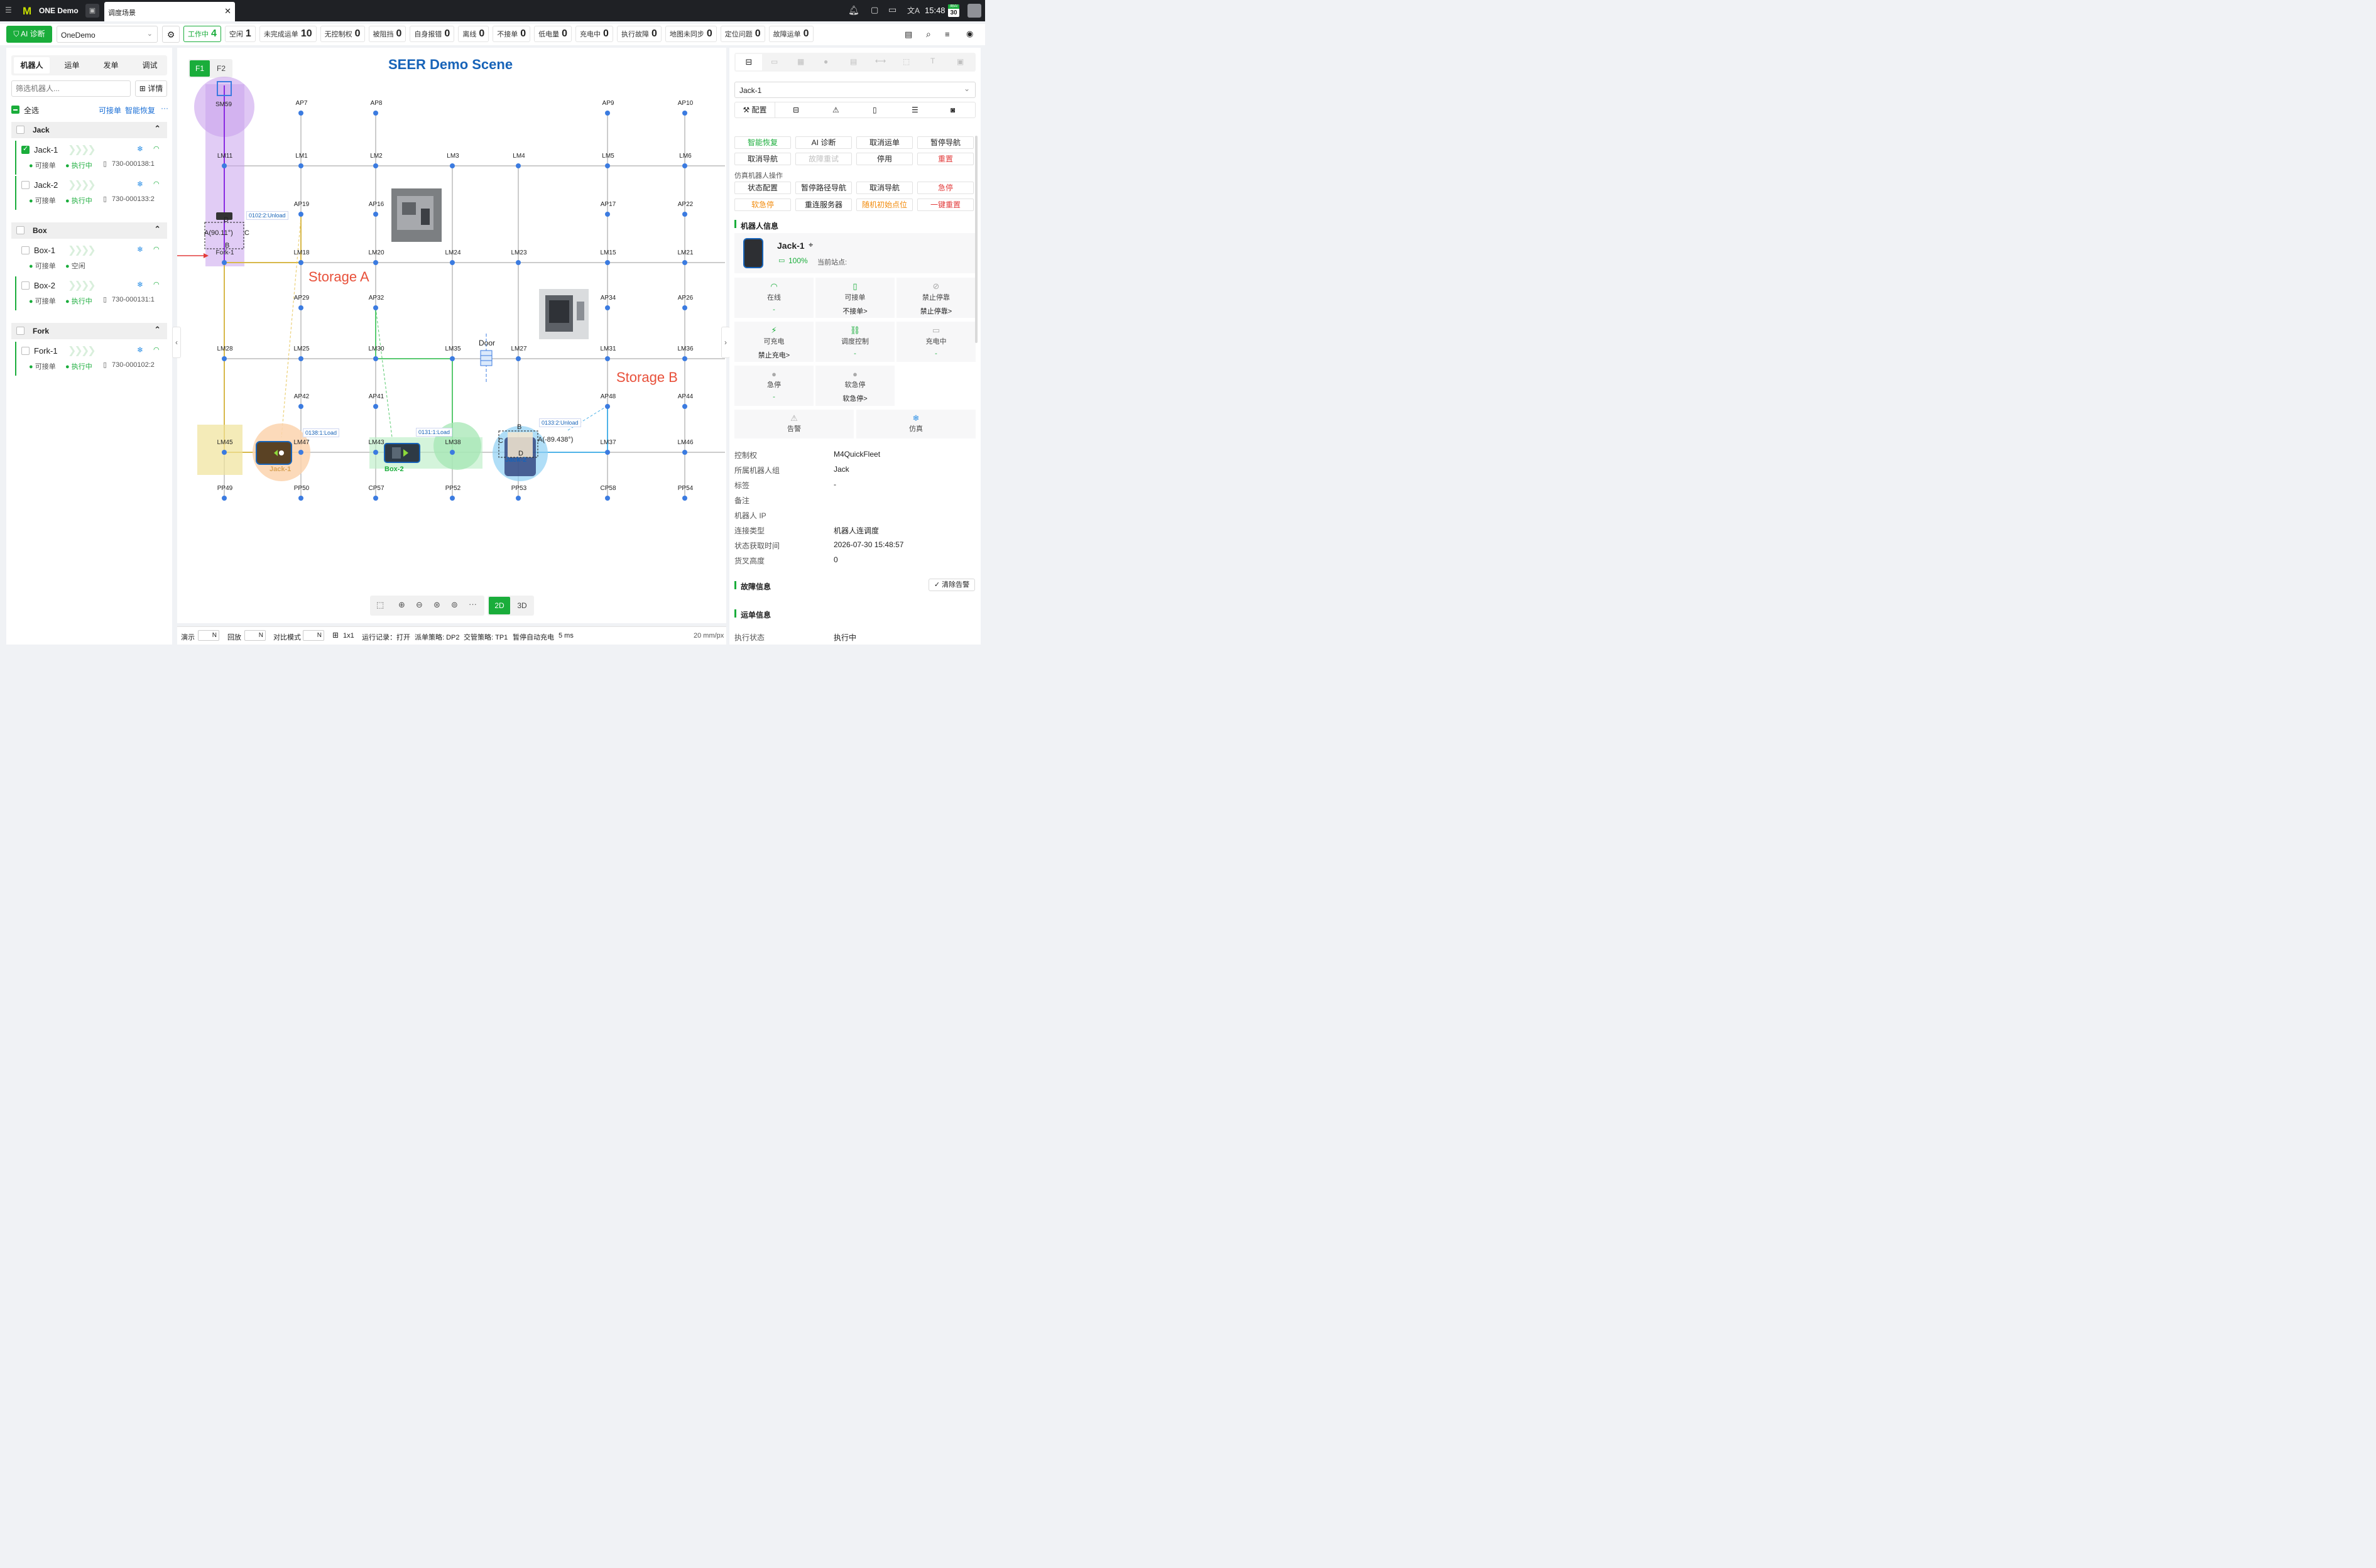 This screenshot has height=1568, width=2376. Describe the element at coordinates (823, 142) in the screenshot. I see `action-actions_row1-1: AI 诊断` at that location.